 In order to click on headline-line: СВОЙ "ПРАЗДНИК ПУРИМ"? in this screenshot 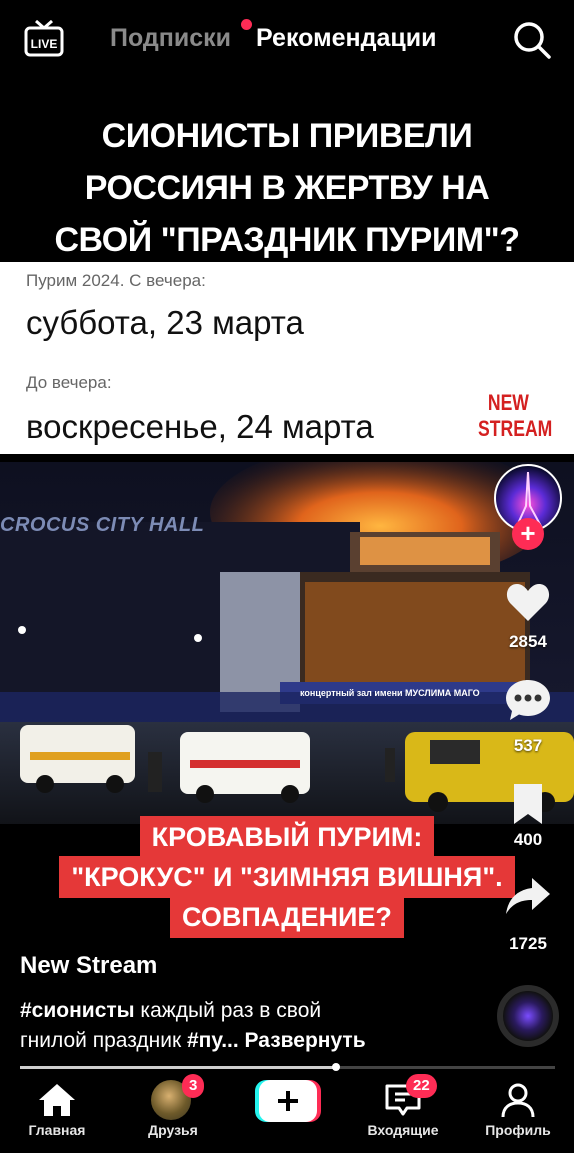, I will do `click(287, 240)`.